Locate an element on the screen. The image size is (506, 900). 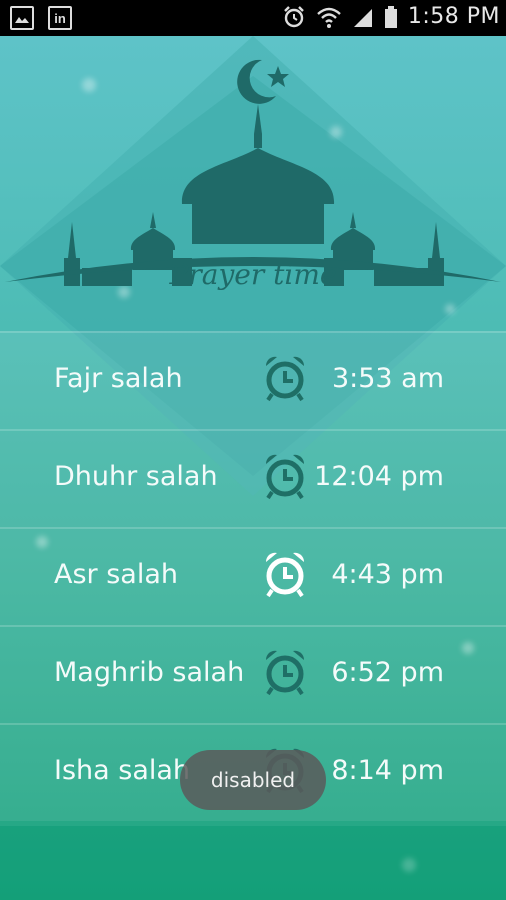
prayer-name: Isha salah is located at coordinates (122, 770).